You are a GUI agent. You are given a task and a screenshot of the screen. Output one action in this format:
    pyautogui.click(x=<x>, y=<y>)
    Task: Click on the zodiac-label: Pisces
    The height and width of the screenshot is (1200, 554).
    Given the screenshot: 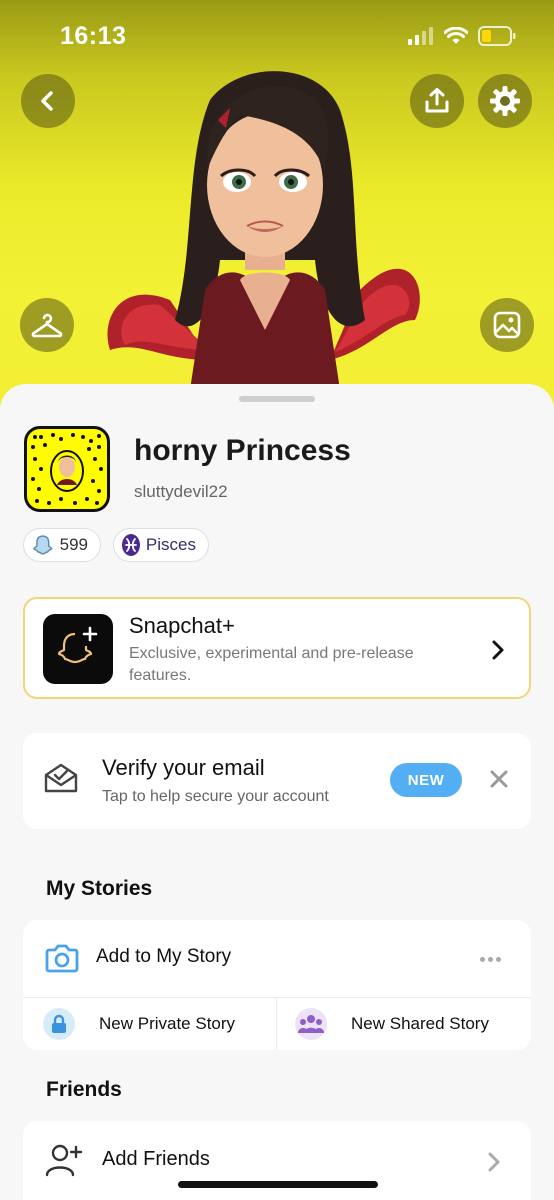 What is the action you would take?
    pyautogui.click(x=170, y=544)
    